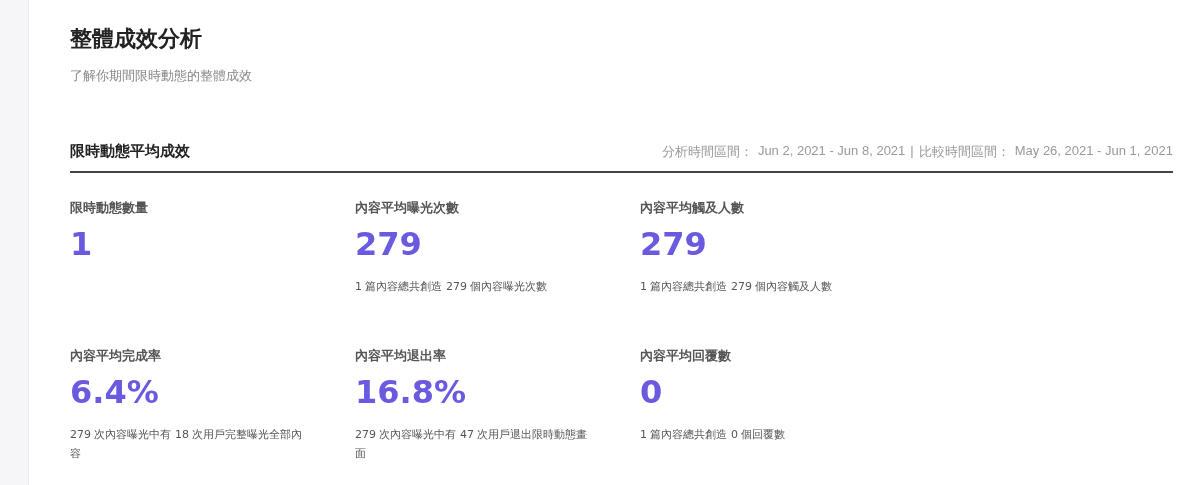 This screenshot has width=1200, height=485. I want to click on metric-value: 16.8%, so click(410, 392).